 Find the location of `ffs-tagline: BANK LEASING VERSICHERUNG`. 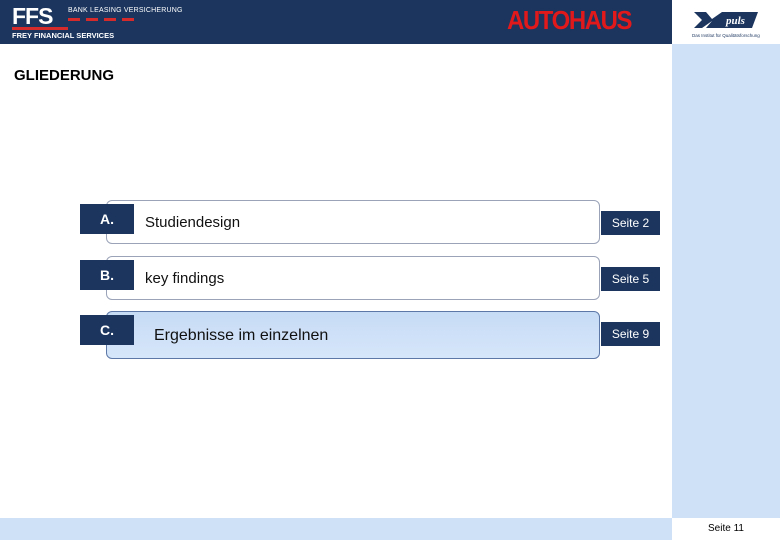

ffs-tagline: BANK LEASING VERSICHERUNG is located at coordinates (125, 10).